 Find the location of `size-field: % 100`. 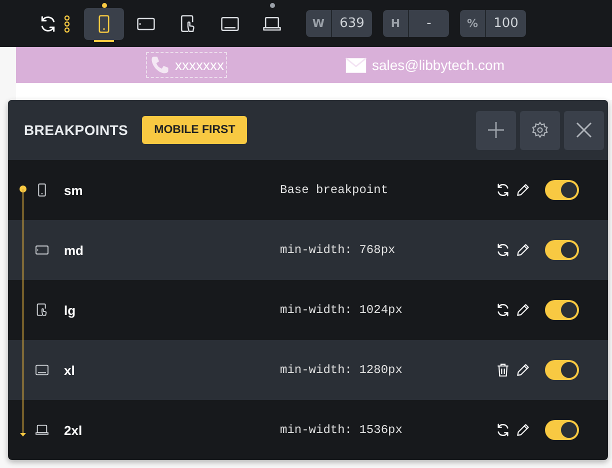

size-field: % 100 is located at coordinates (493, 23).